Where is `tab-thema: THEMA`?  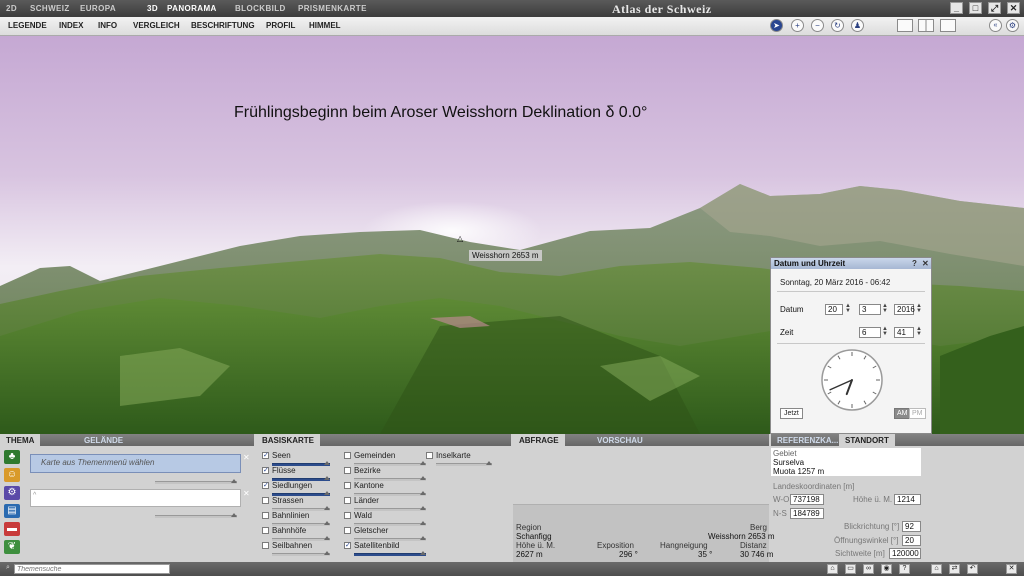 tab-thema: THEMA is located at coordinates (20, 440).